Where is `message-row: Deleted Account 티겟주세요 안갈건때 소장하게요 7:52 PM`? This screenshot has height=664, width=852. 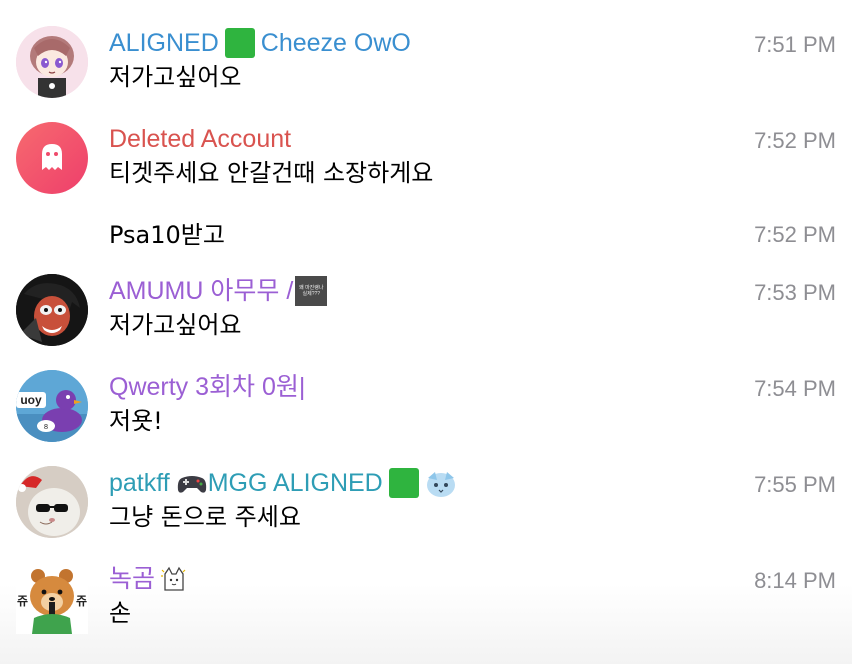 message-row: Deleted Account 티겟주세요 안갈건때 소장하게요 7:52 PM is located at coordinates (426, 160).